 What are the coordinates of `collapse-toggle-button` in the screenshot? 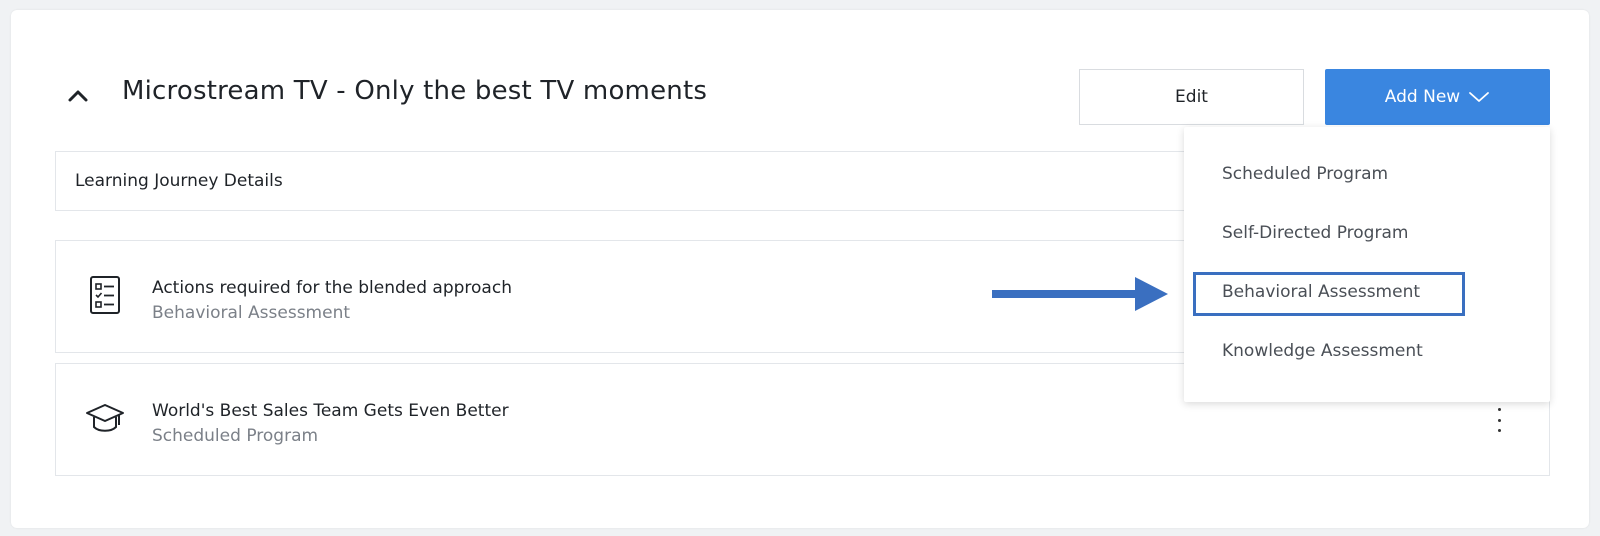 It's located at (78, 96).